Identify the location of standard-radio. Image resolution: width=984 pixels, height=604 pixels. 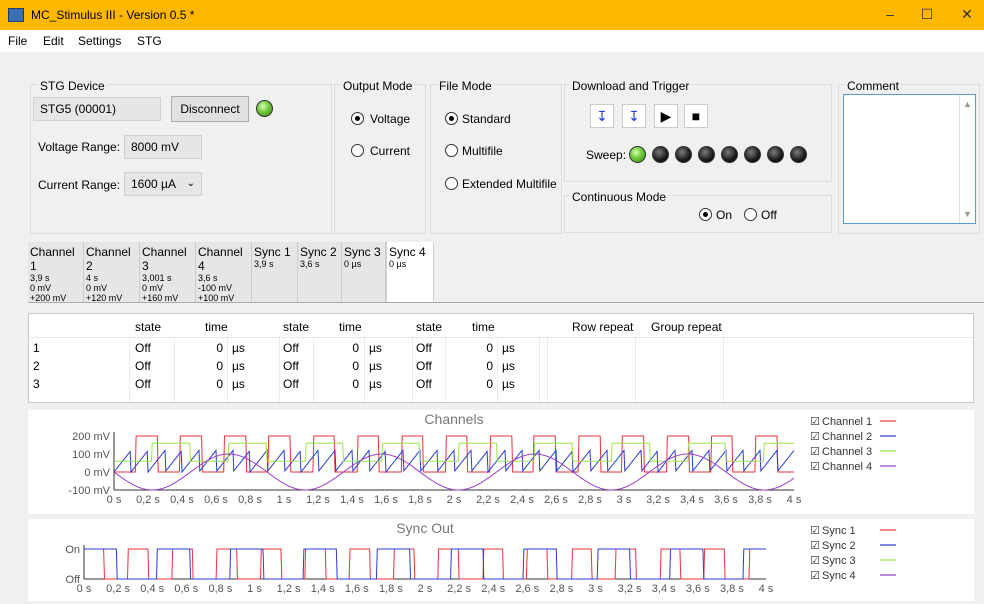
(451, 118).